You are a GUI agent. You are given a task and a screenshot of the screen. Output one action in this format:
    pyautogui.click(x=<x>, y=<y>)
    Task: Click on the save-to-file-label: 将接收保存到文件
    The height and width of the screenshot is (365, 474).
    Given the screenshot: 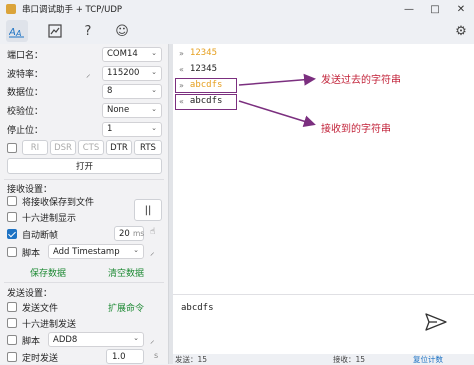 What is the action you would take?
    pyautogui.click(x=58, y=203)
    